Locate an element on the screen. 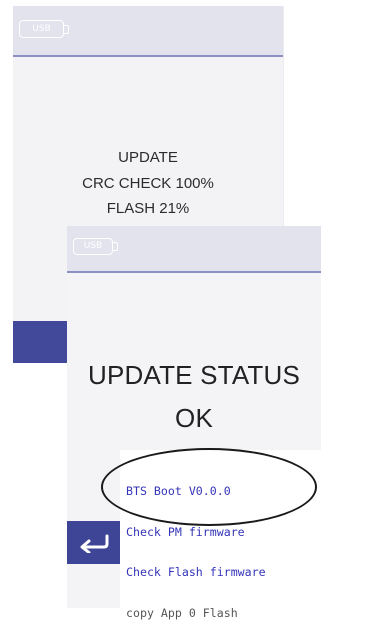  crc-check-label: CRC CHECK 100% is located at coordinates (148, 183).